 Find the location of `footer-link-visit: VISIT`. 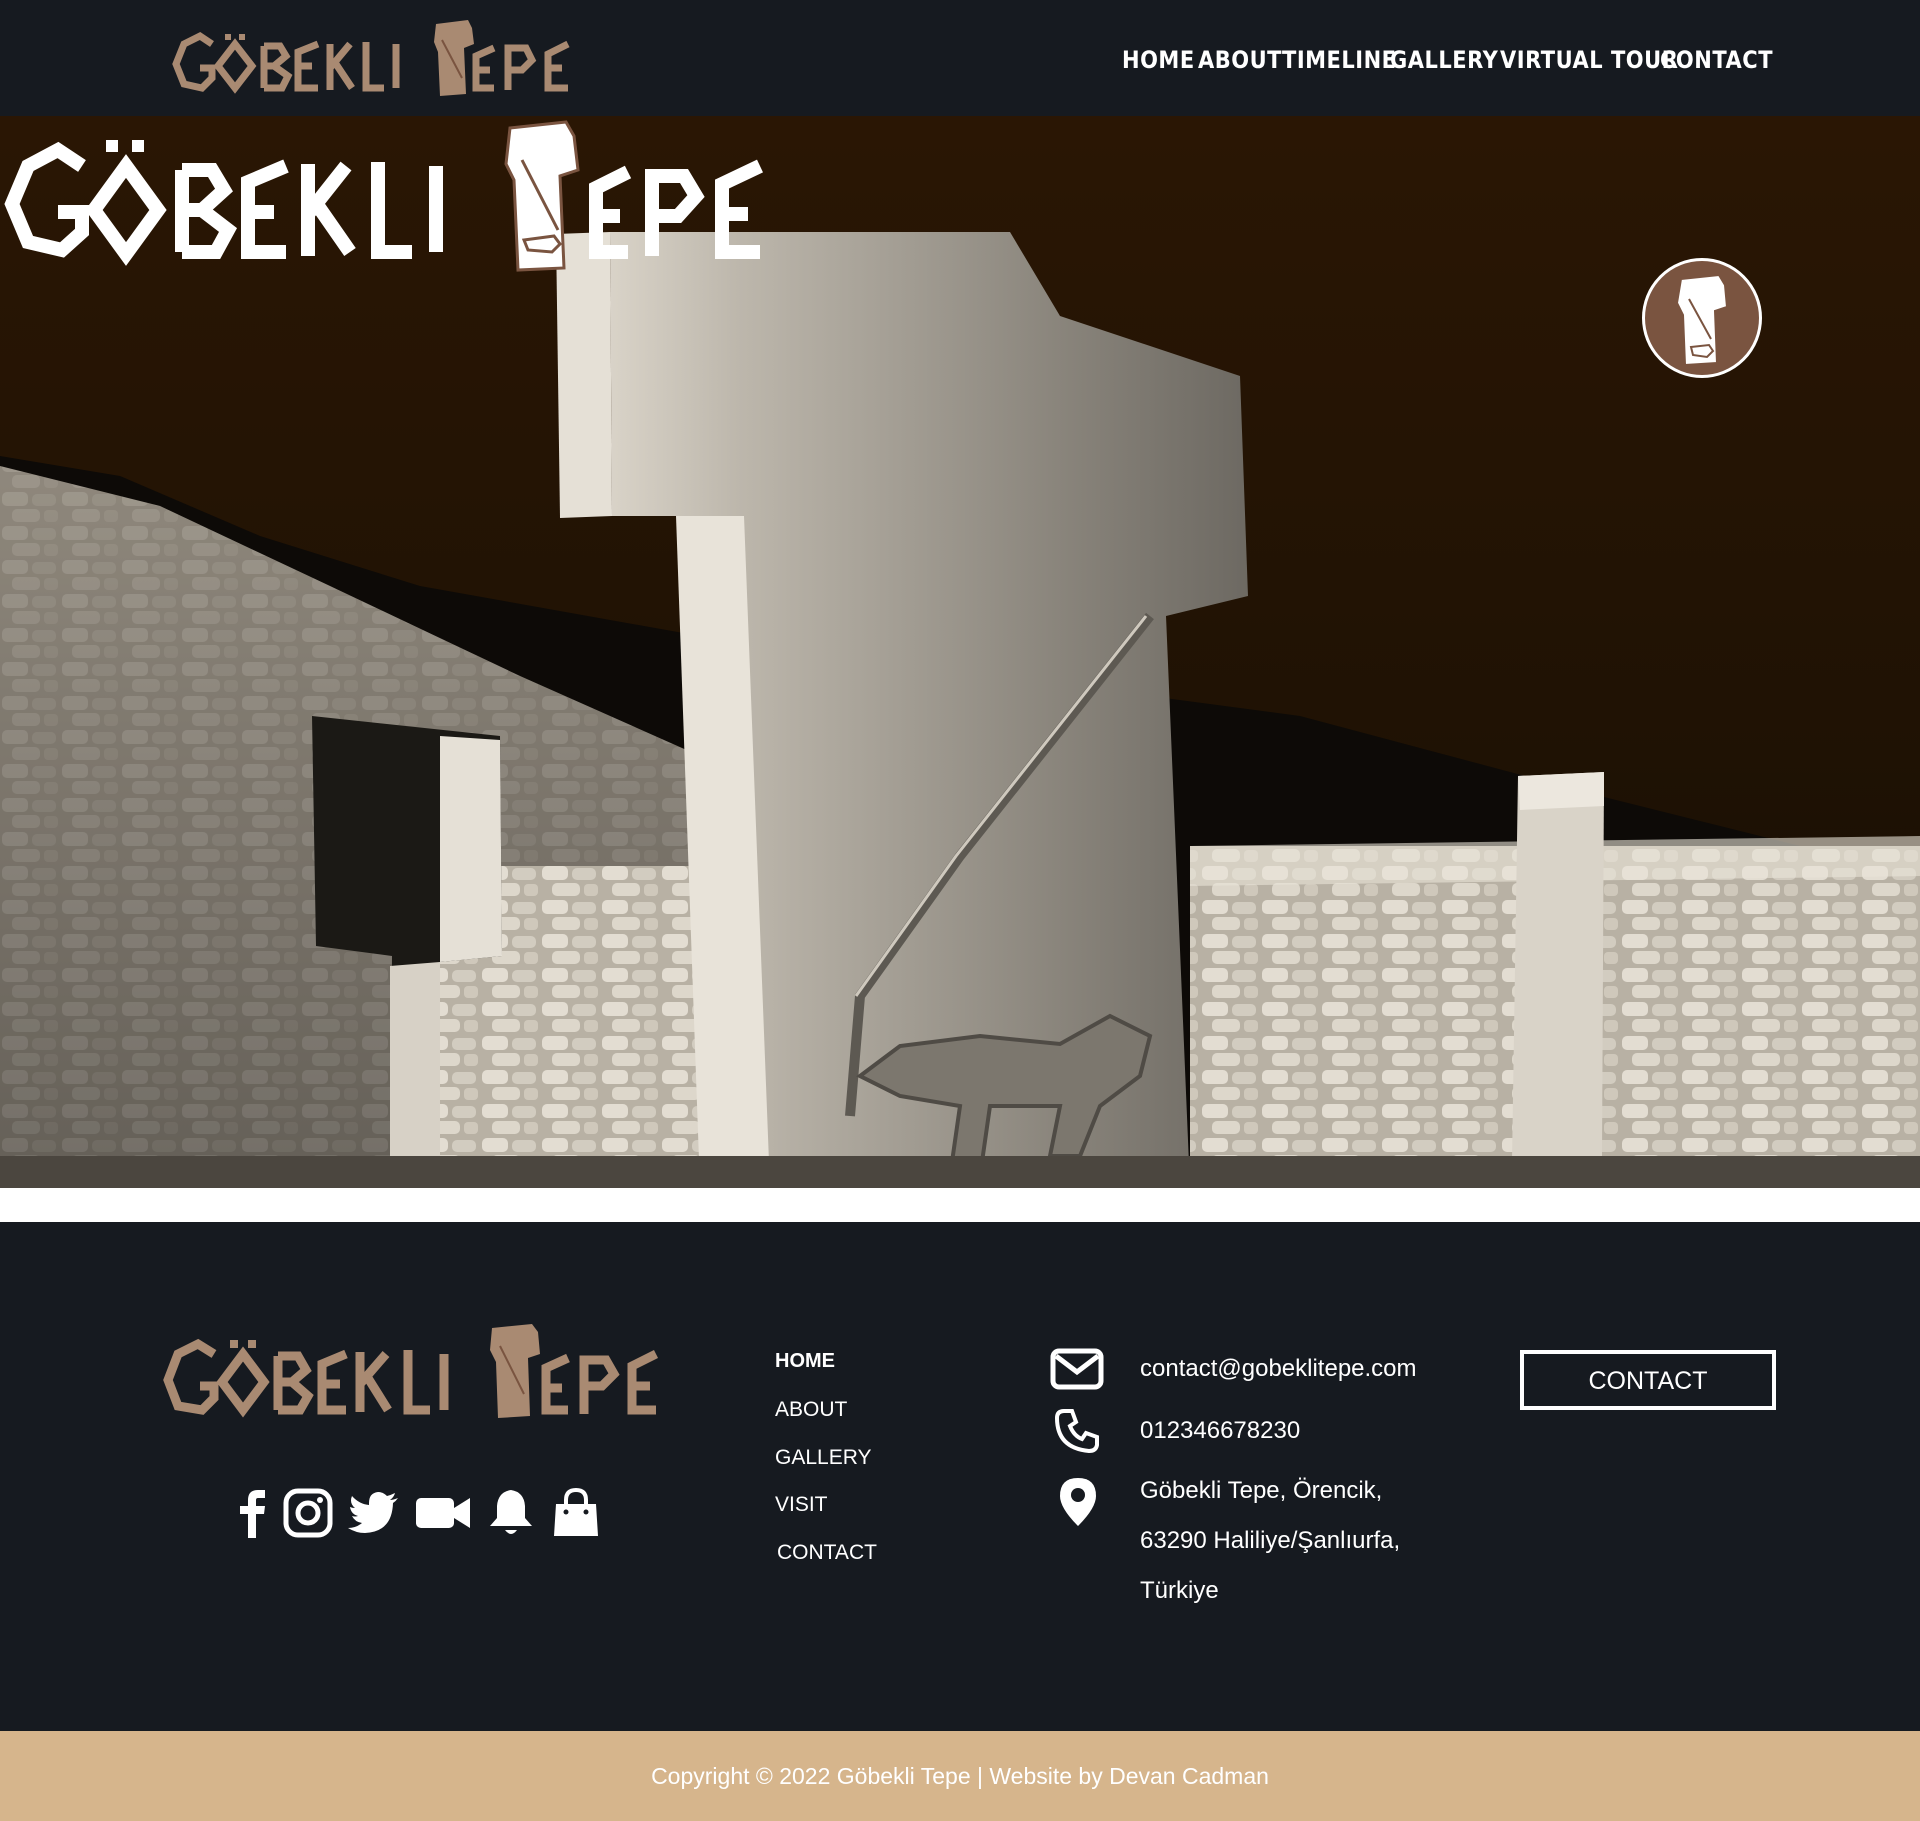

footer-link-visit: VISIT is located at coordinates (801, 1505).